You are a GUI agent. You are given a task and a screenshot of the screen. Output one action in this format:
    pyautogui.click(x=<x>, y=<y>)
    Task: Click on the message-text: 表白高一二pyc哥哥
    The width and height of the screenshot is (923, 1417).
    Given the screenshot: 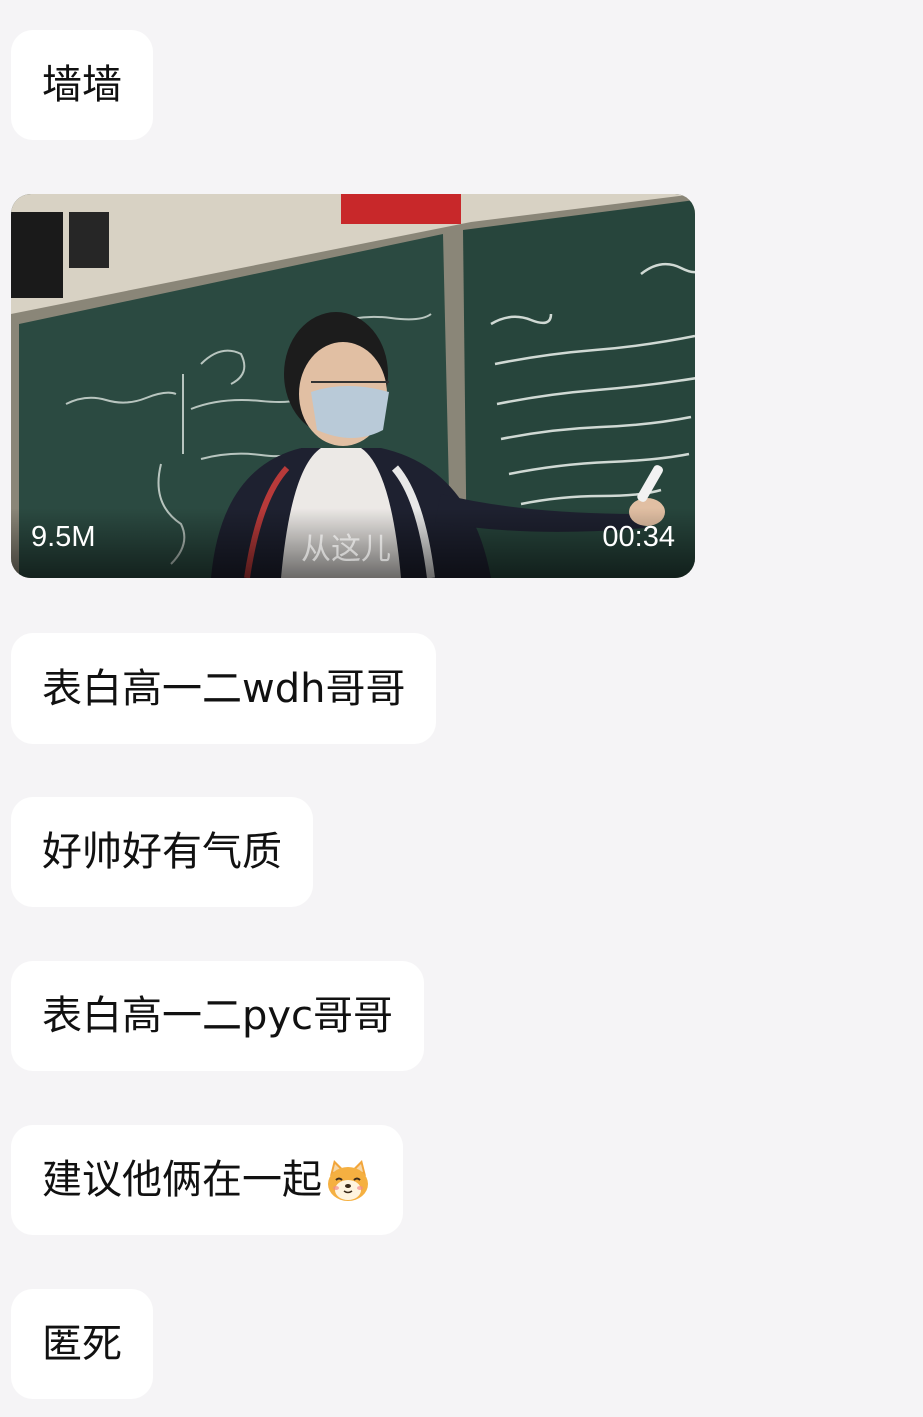 What is the action you would take?
    pyautogui.click(x=218, y=1016)
    